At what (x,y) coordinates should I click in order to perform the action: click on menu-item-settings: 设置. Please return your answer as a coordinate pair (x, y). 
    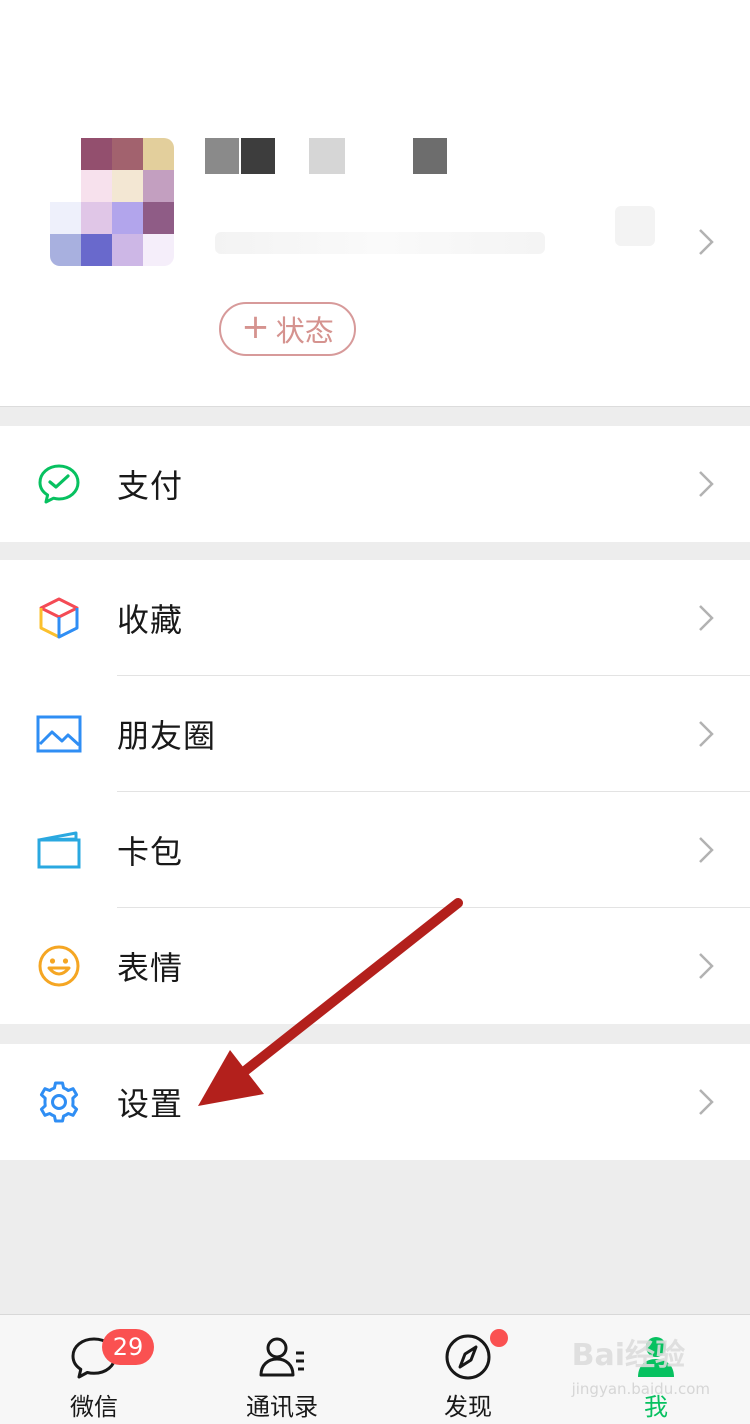
    Looking at the image, I should click on (375, 1102).